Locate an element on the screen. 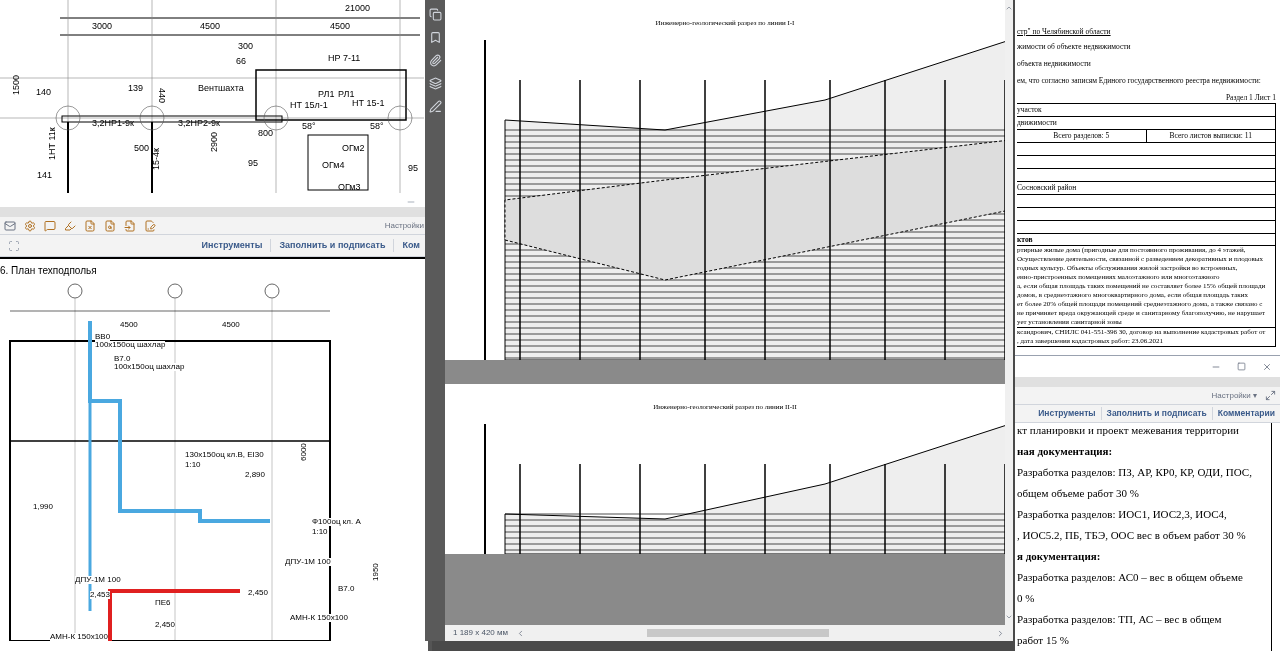  dimension-label: 3000 is located at coordinates (102, 26).